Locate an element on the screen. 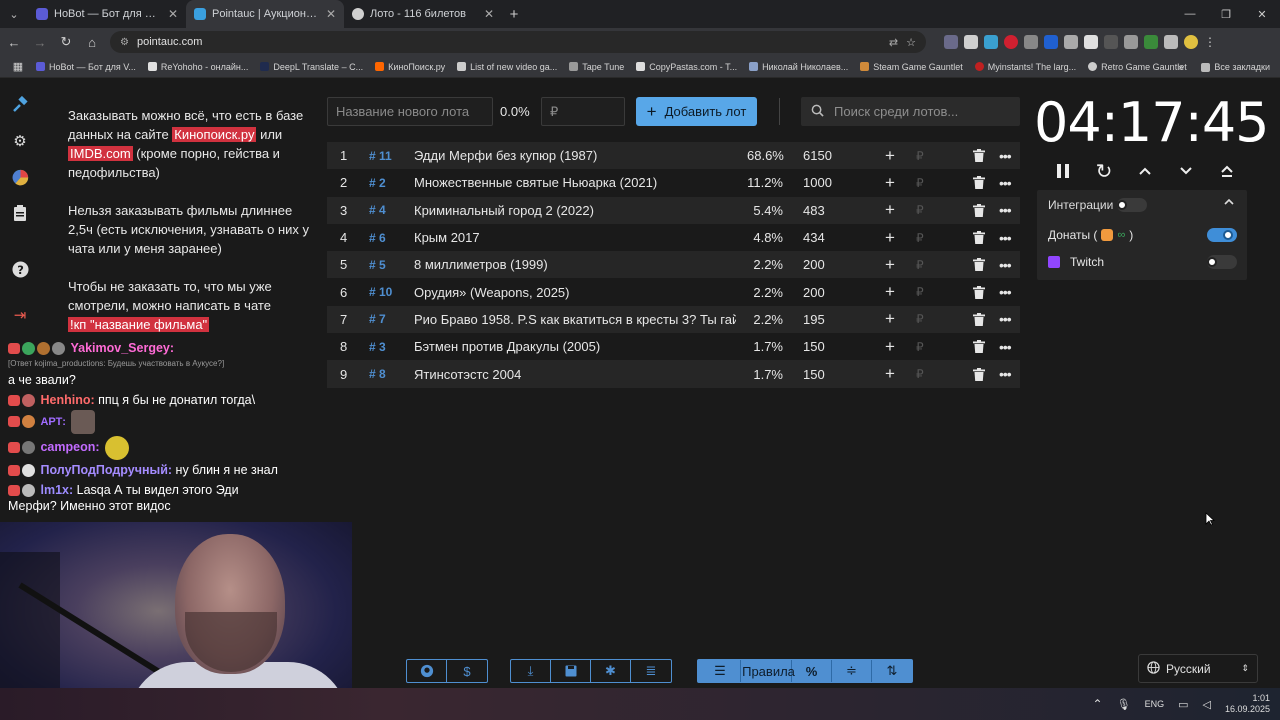 The width and height of the screenshot is (1280, 720). tray-expand-icon: ⌃ is located at coordinates (1098, 704).